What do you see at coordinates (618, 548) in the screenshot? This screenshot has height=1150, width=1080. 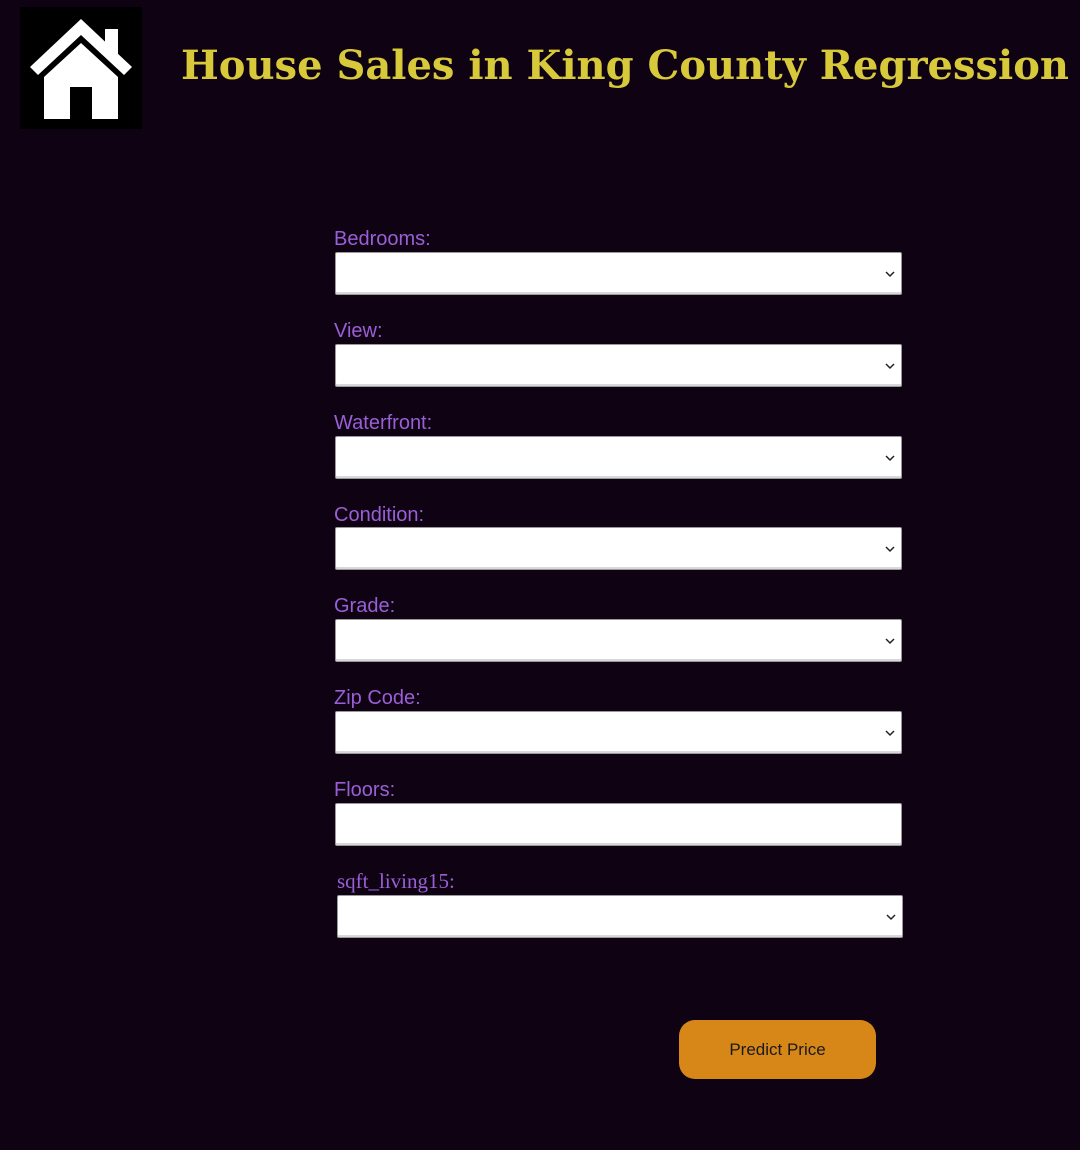 I see `condition-select` at bounding box center [618, 548].